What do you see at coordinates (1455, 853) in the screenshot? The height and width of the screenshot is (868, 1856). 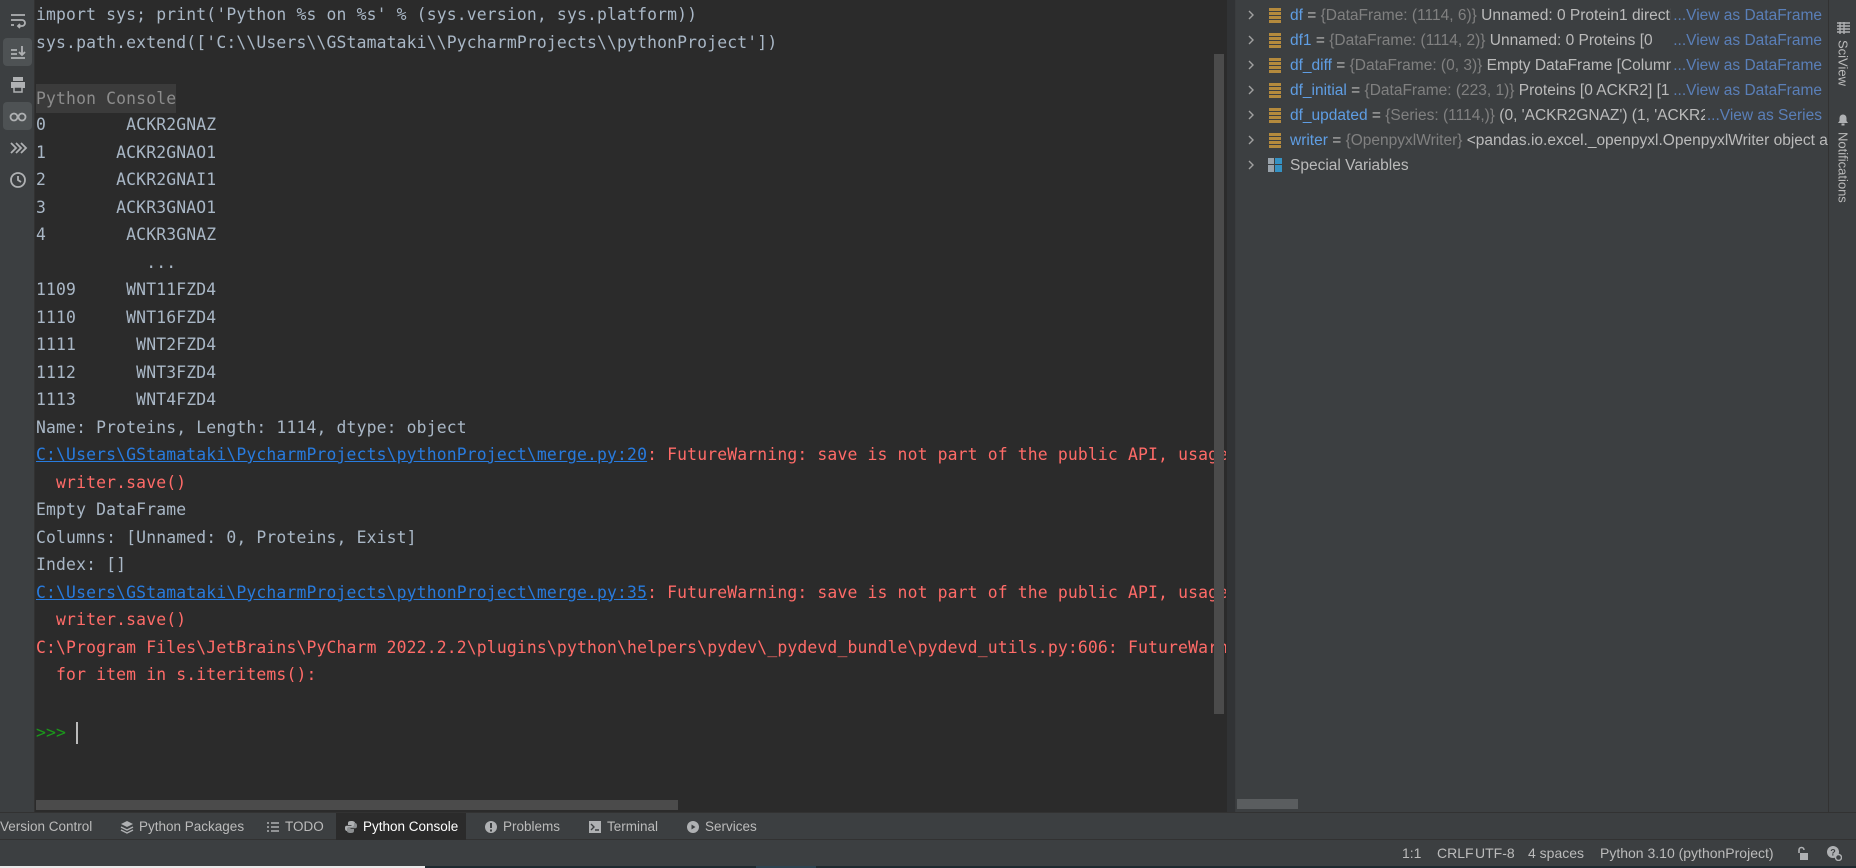 I see `line-ending: CRLF` at bounding box center [1455, 853].